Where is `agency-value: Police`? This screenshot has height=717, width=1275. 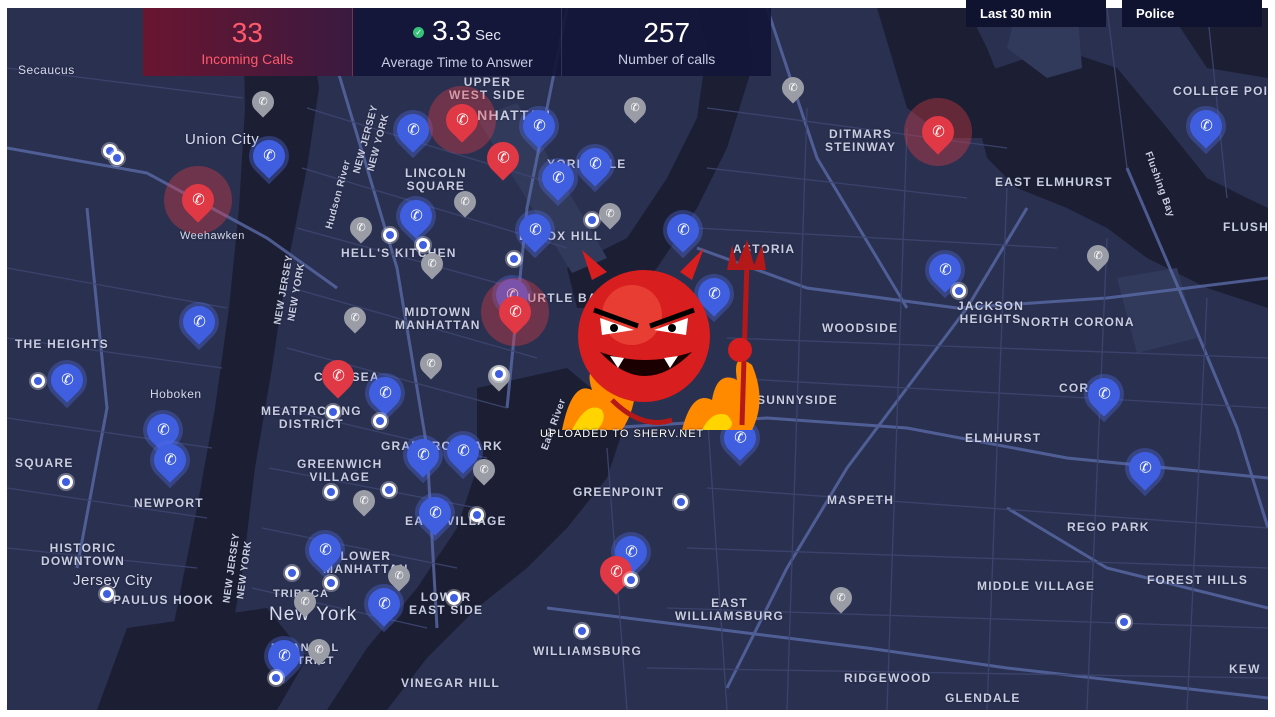 agency-value: Police is located at coordinates (1155, 13).